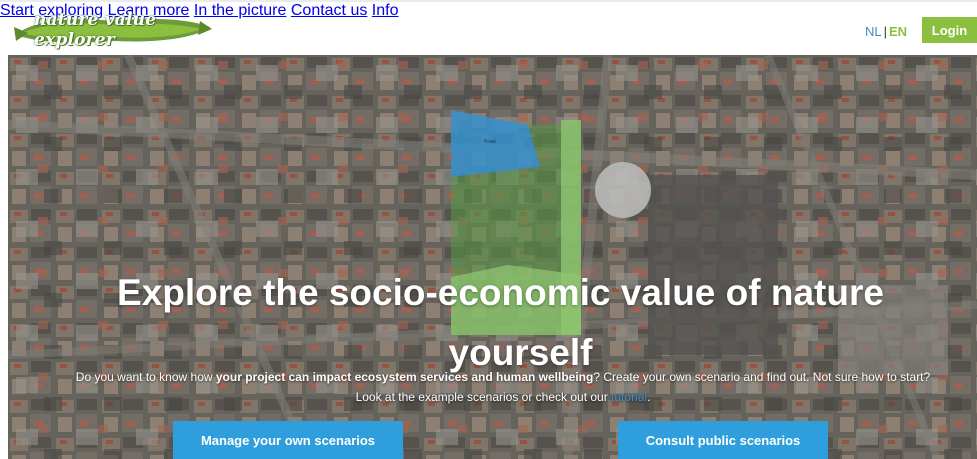 This screenshot has width=977, height=459. What do you see at coordinates (145, 377) in the screenshot?
I see `desc-text-1: Do you want to know how` at bounding box center [145, 377].